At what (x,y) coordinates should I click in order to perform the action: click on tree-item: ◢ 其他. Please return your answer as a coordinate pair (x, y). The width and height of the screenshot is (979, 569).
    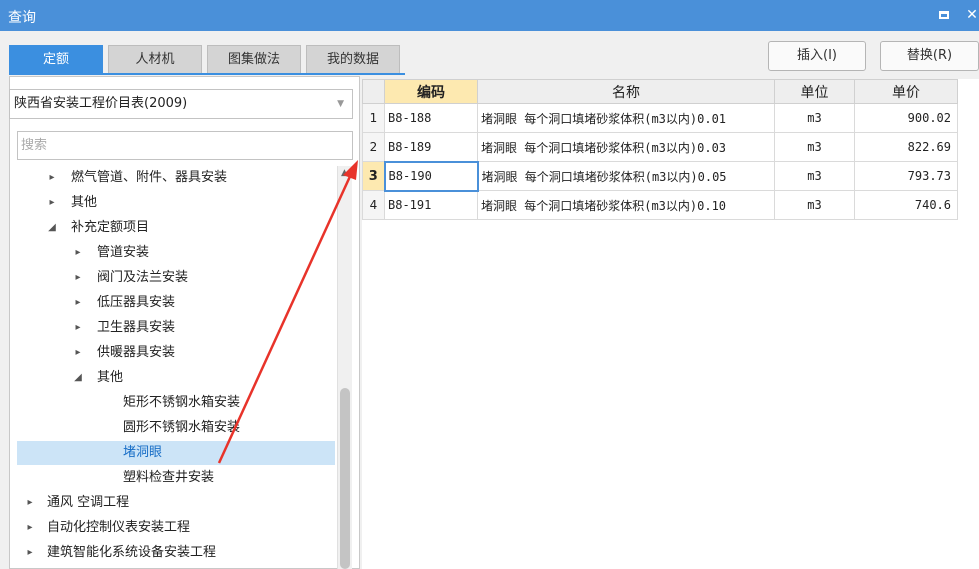
    Looking at the image, I should click on (176, 378).